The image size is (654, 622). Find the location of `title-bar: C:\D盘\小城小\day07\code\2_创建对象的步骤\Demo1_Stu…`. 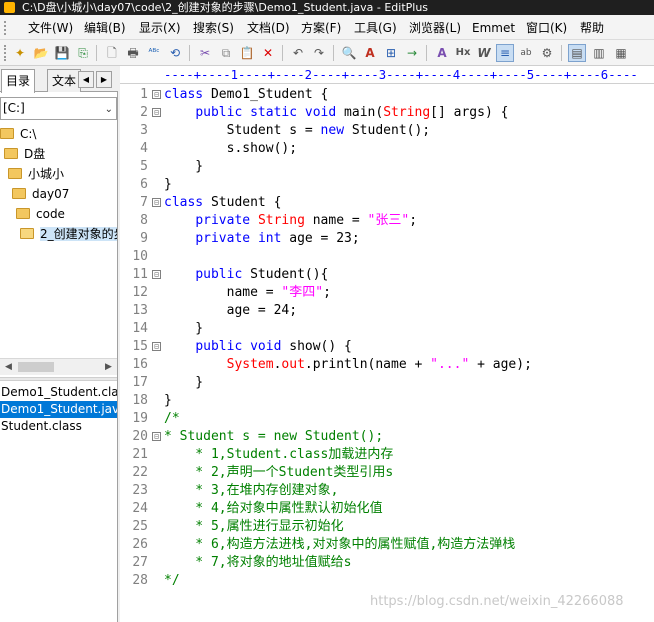

title-bar: C:\D盘\小城小\day07\code\2_创建对象的步骤\Demo1_Stu… is located at coordinates (327, 7).